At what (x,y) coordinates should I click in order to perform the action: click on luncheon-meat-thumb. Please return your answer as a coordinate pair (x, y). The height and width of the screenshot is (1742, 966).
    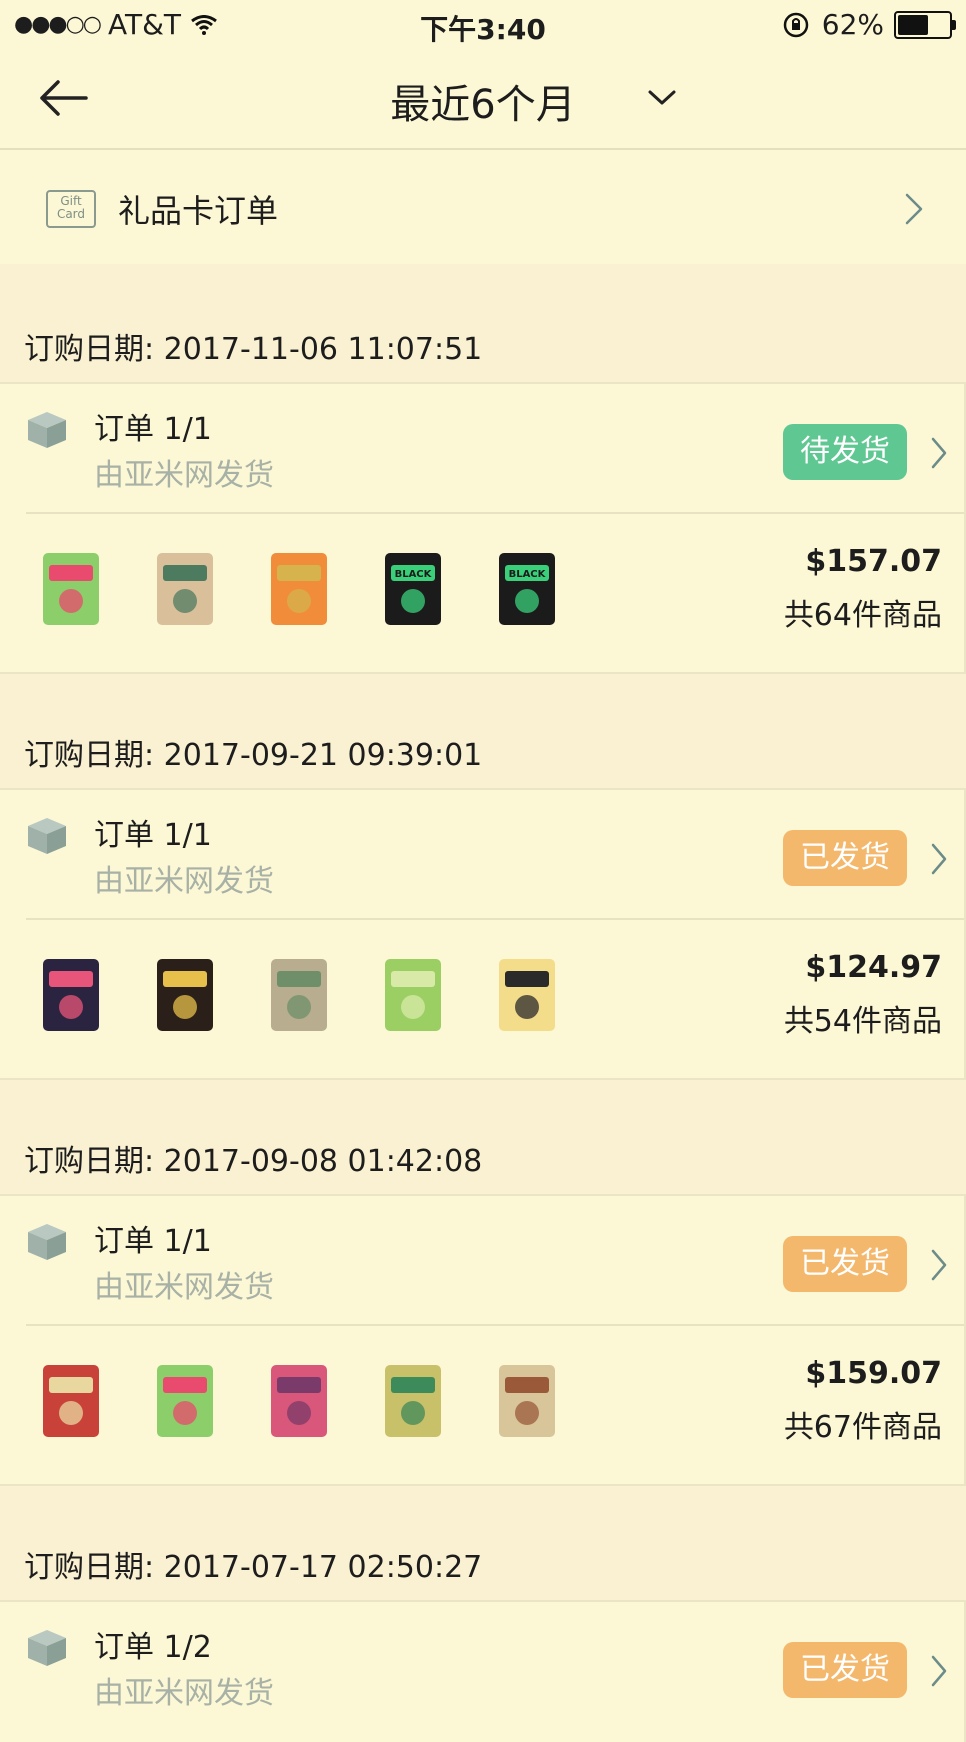
    Looking at the image, I should click on (71, 1401).